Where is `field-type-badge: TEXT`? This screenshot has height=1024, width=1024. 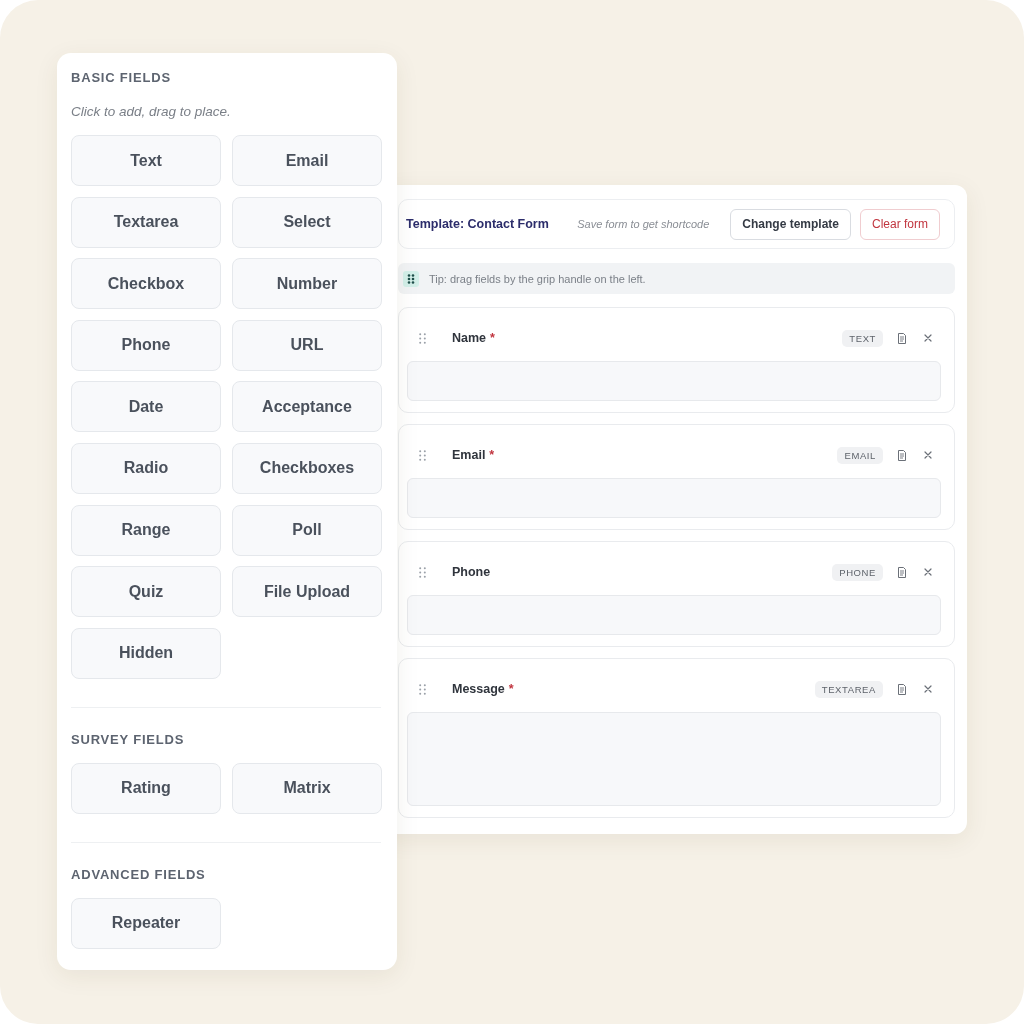 field-type-badge: TEXT is located at coordinates (862, 338).